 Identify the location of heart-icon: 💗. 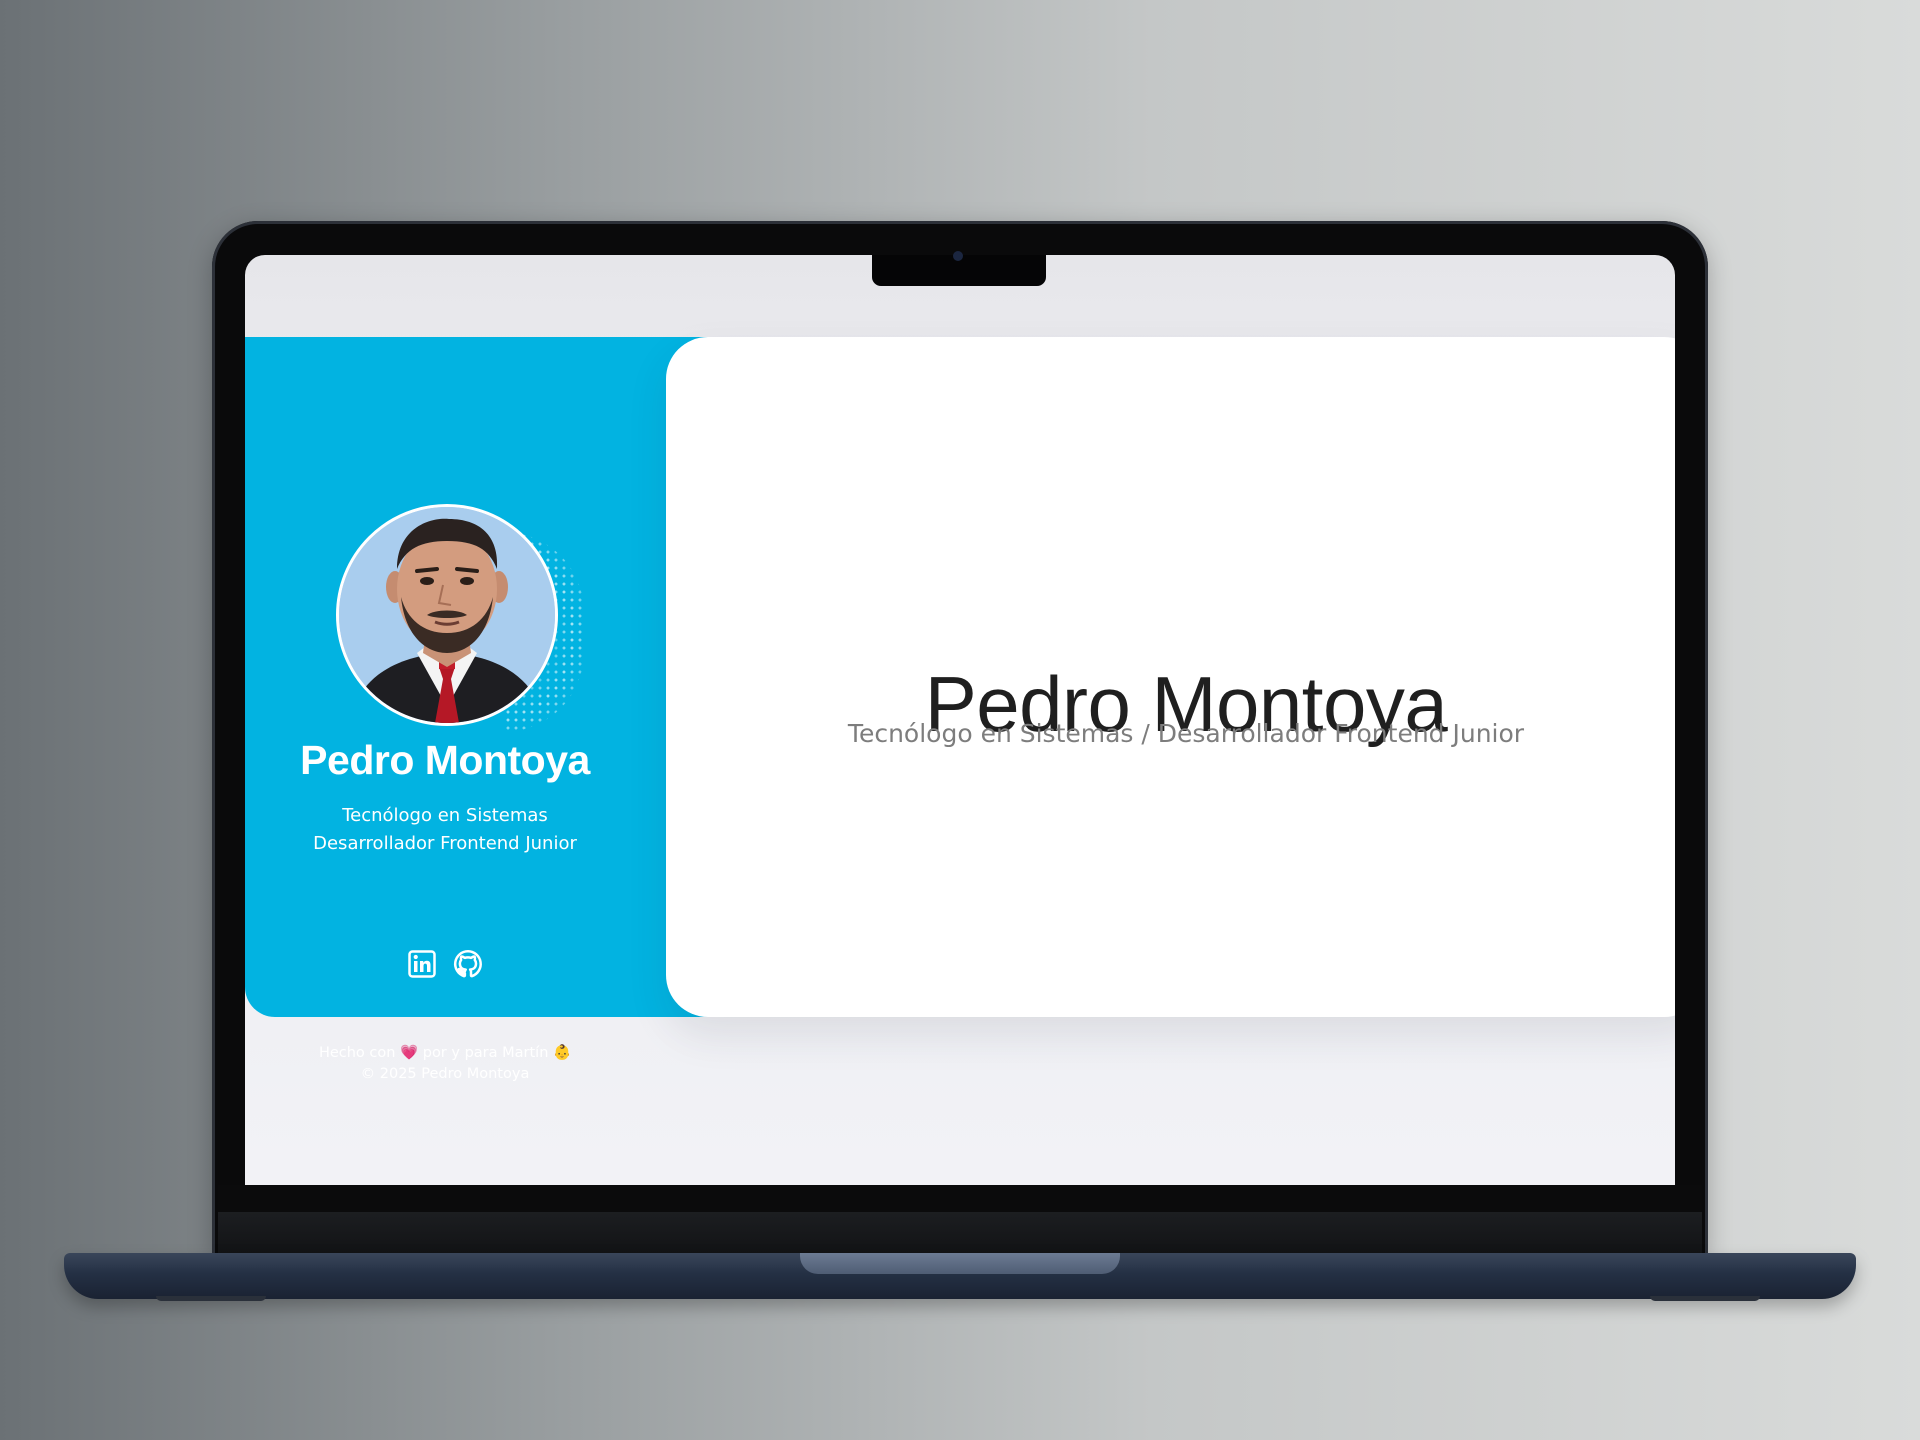
(409, 1053).